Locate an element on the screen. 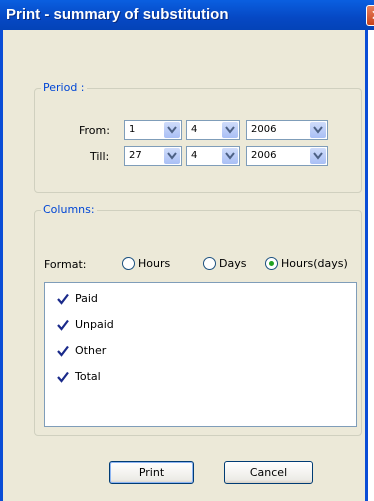 The width and height of the screenshot is (374, 501). from-day-value: 1 is located at coordinates (132, 129).